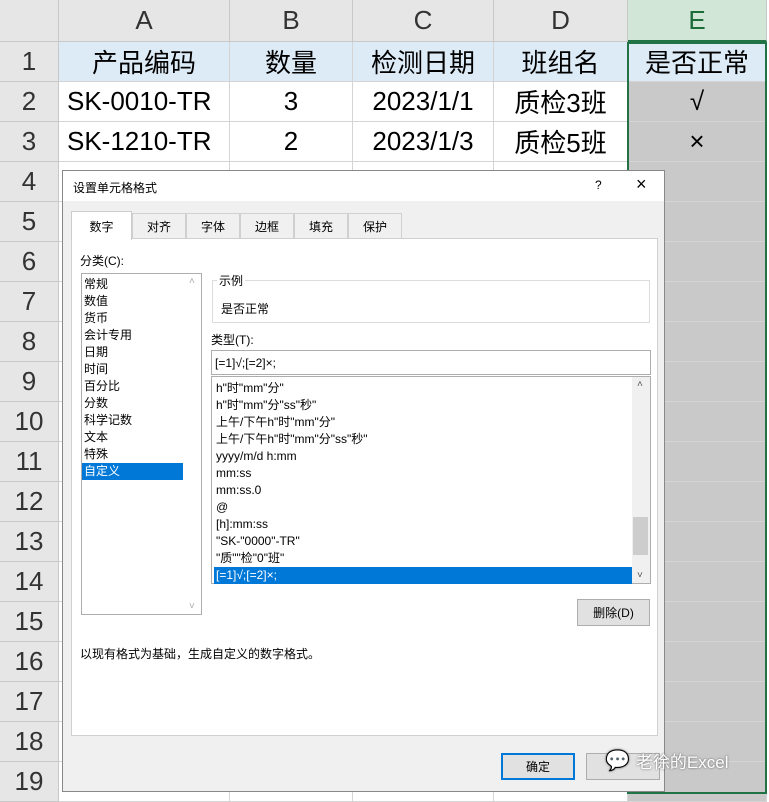 The image size is (769, 802). I want to click on format-item: "SK-"0000"-TR", so click(423, 541).